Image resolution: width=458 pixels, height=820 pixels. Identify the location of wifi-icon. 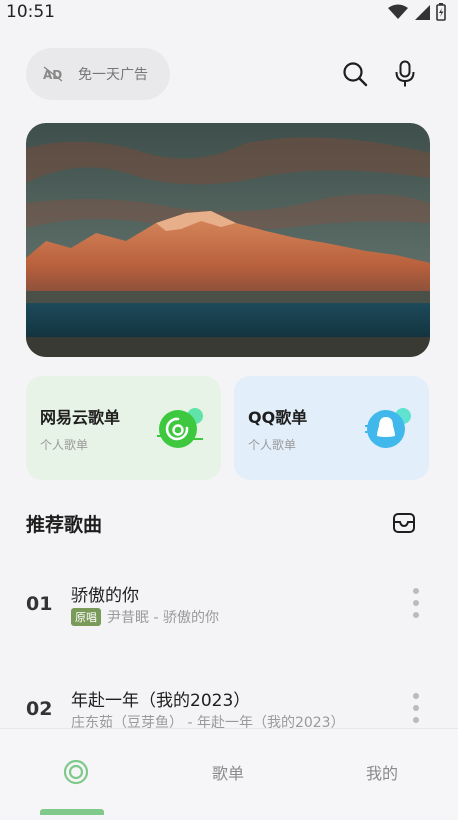
(398, 11).